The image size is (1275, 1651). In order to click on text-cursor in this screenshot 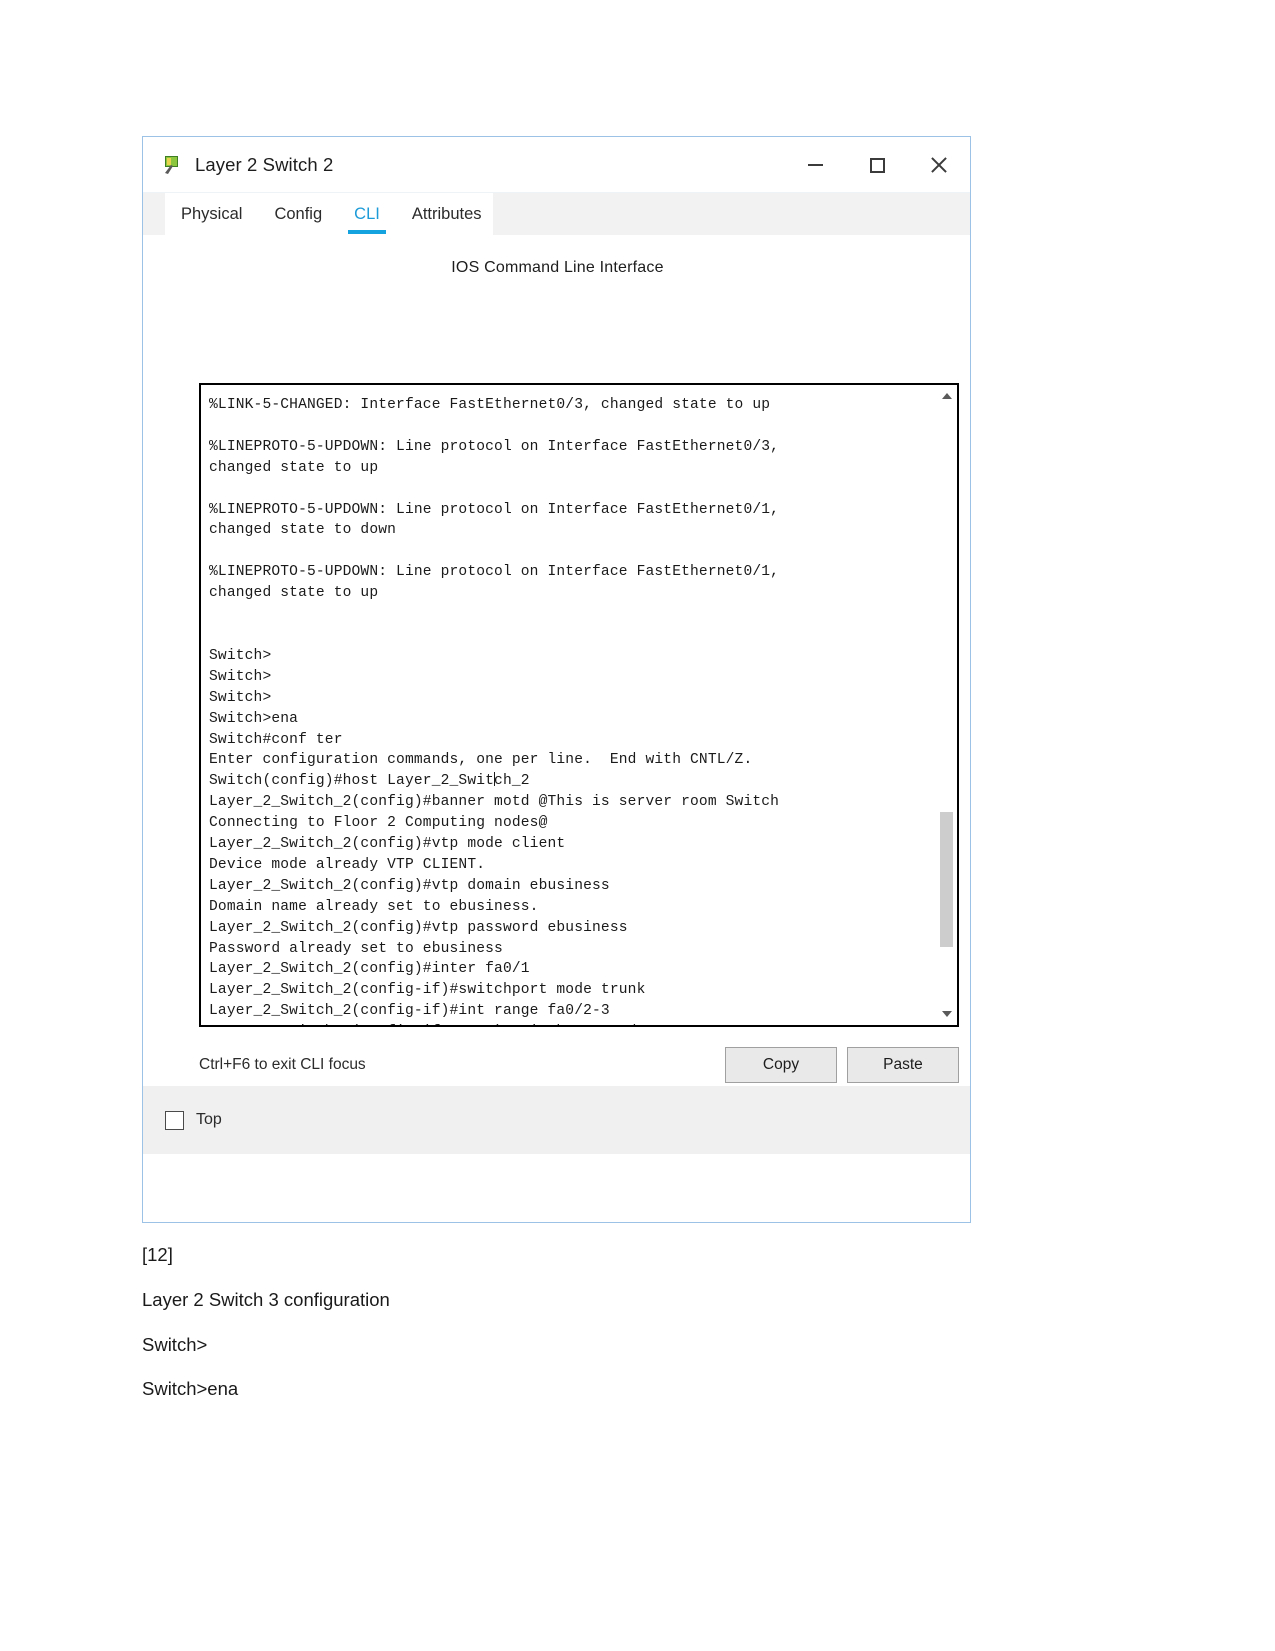, I will do `click(494, 779)`.